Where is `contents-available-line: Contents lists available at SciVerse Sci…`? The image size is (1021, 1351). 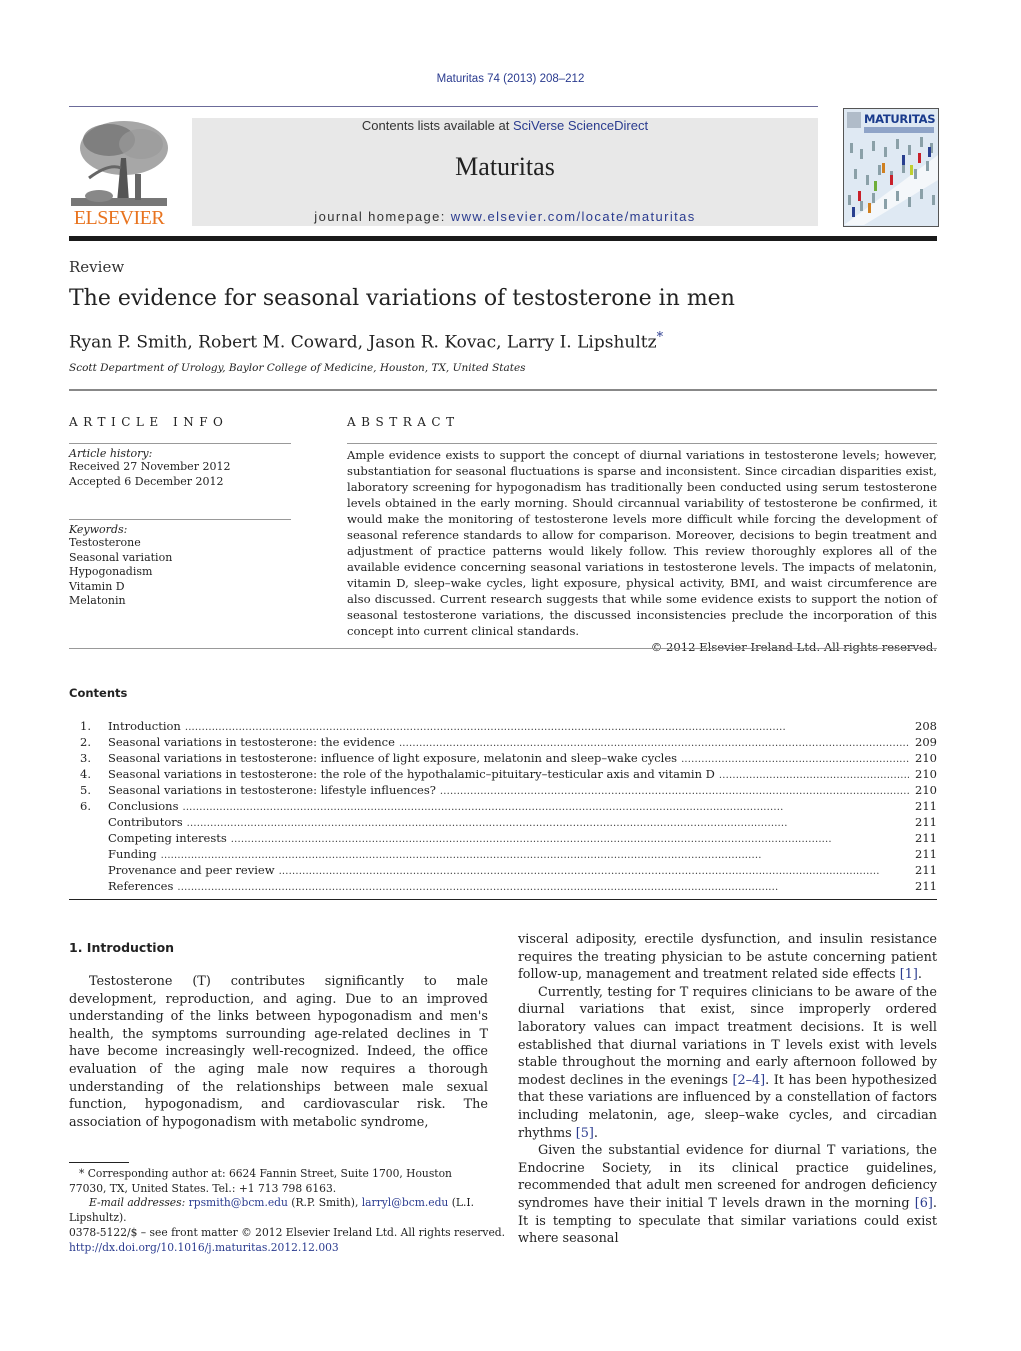
contents-available-line: Contents lists available at SciVerse Sci… is located at coordinates (505, 125).